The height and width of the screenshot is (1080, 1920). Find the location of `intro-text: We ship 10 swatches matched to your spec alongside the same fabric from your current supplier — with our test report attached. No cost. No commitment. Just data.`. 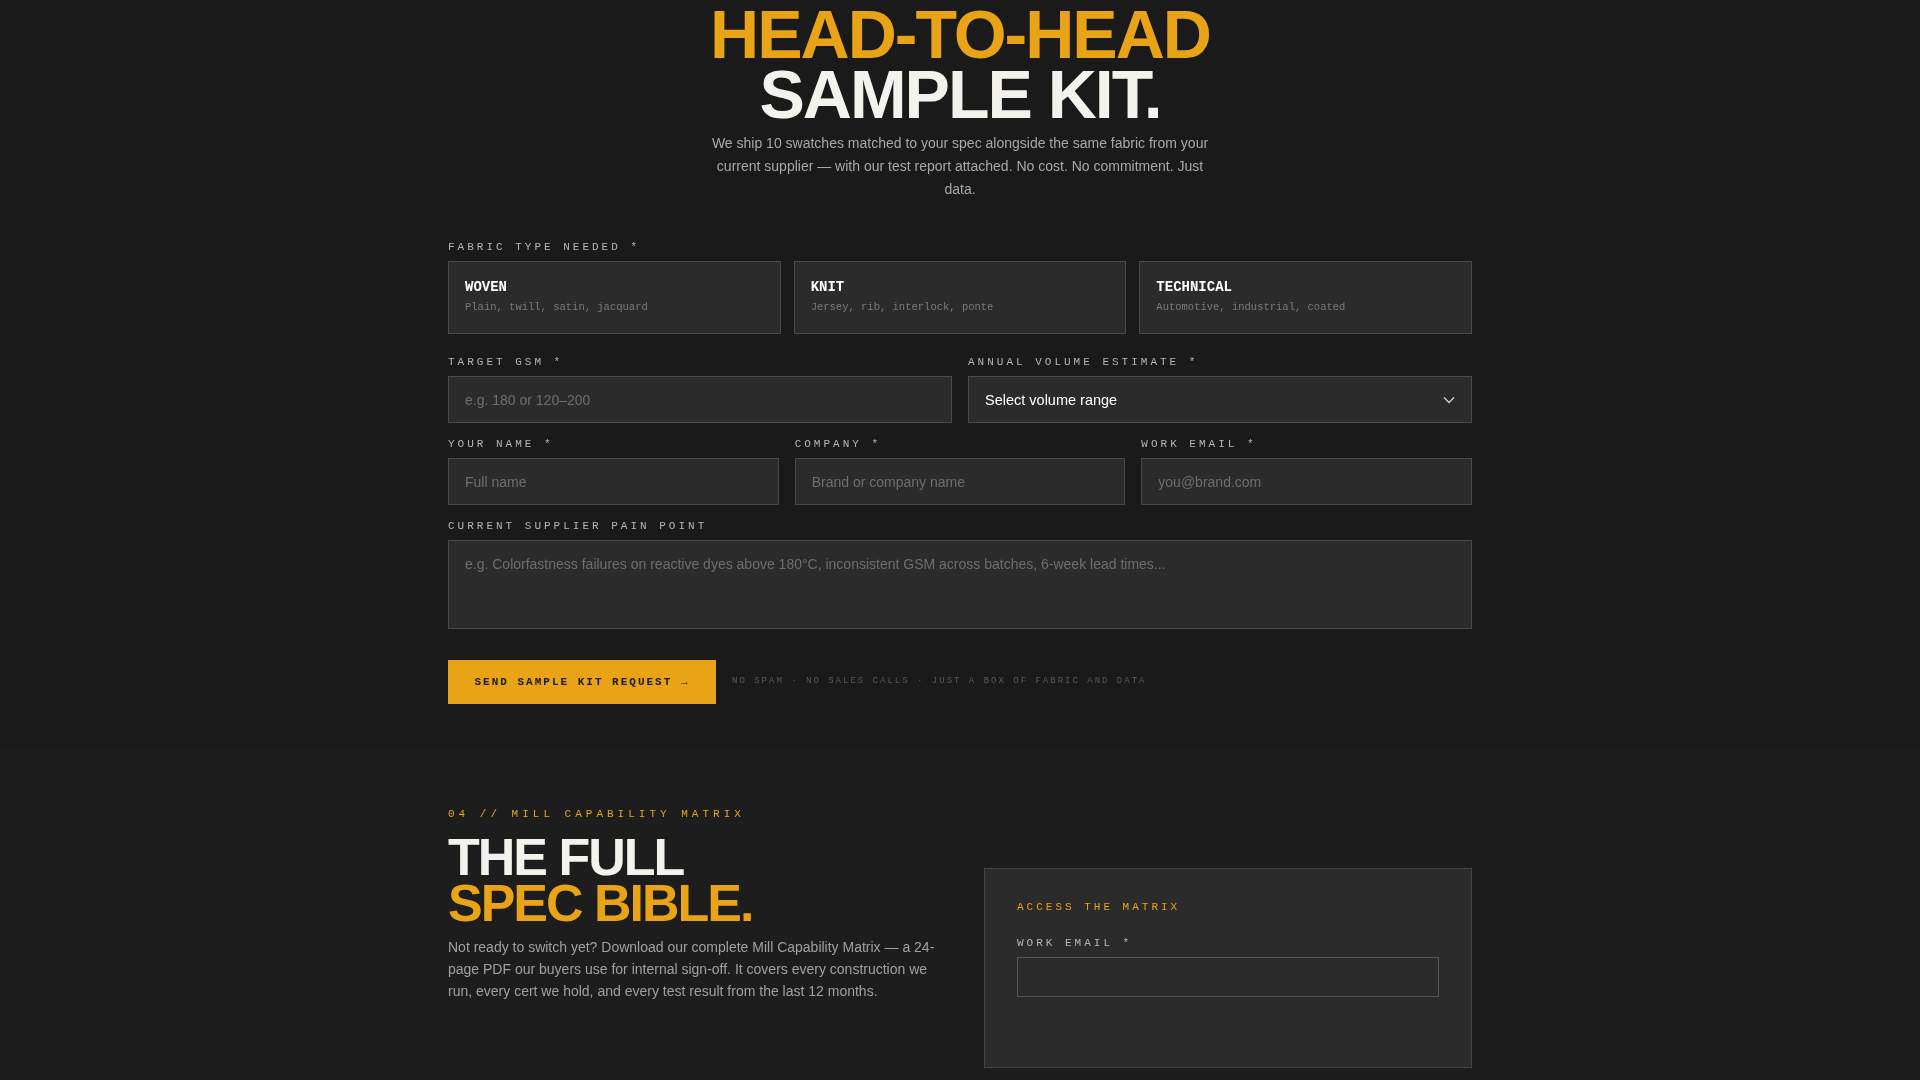

intro-text: We ship 10 swatches matched to your spec alongside the same fabric from your current supplier — with our test report attached. No cost. No commitment. Just data. is located at coordinates (960, 166).